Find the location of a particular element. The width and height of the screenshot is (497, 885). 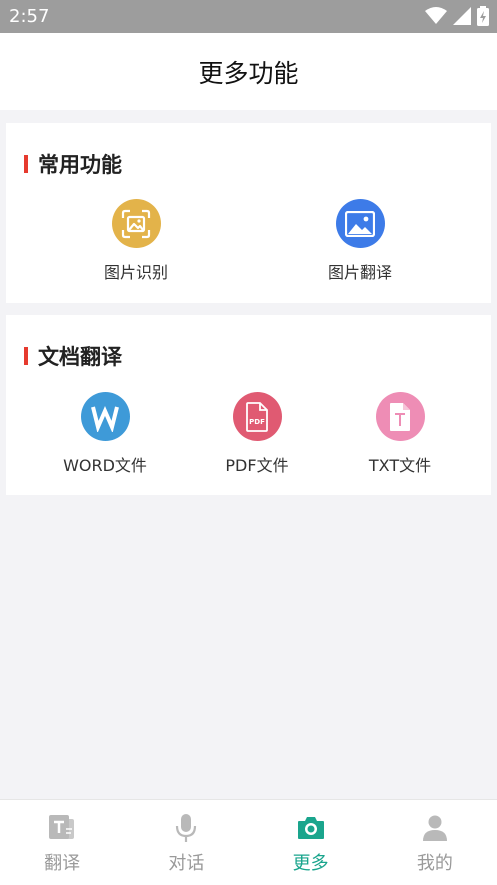

bottom-nav: 翻译 对话 更多 我的 is located at coordinates (248, 842).